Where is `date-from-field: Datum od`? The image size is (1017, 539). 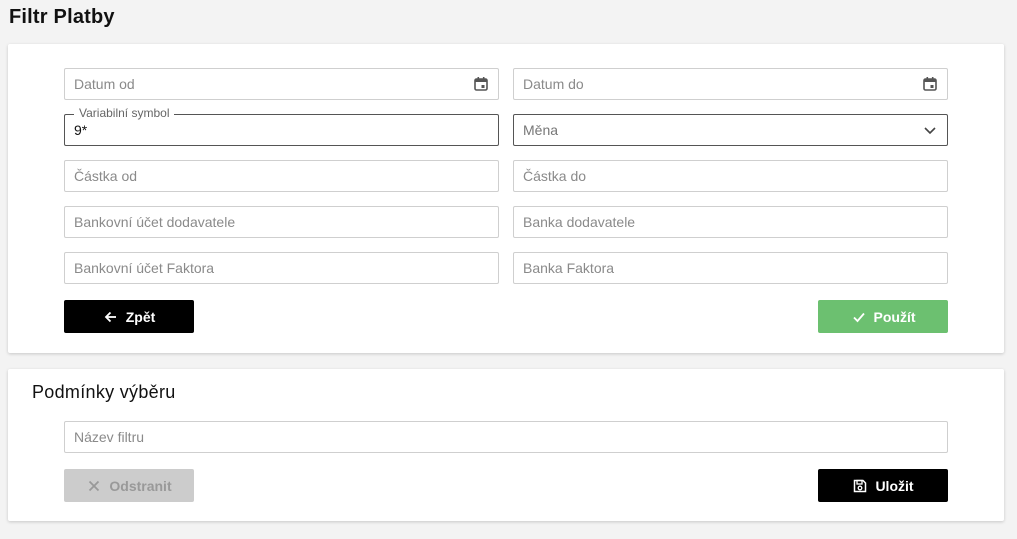
date-from-field: Datum od is located at coordinates (281, 84).